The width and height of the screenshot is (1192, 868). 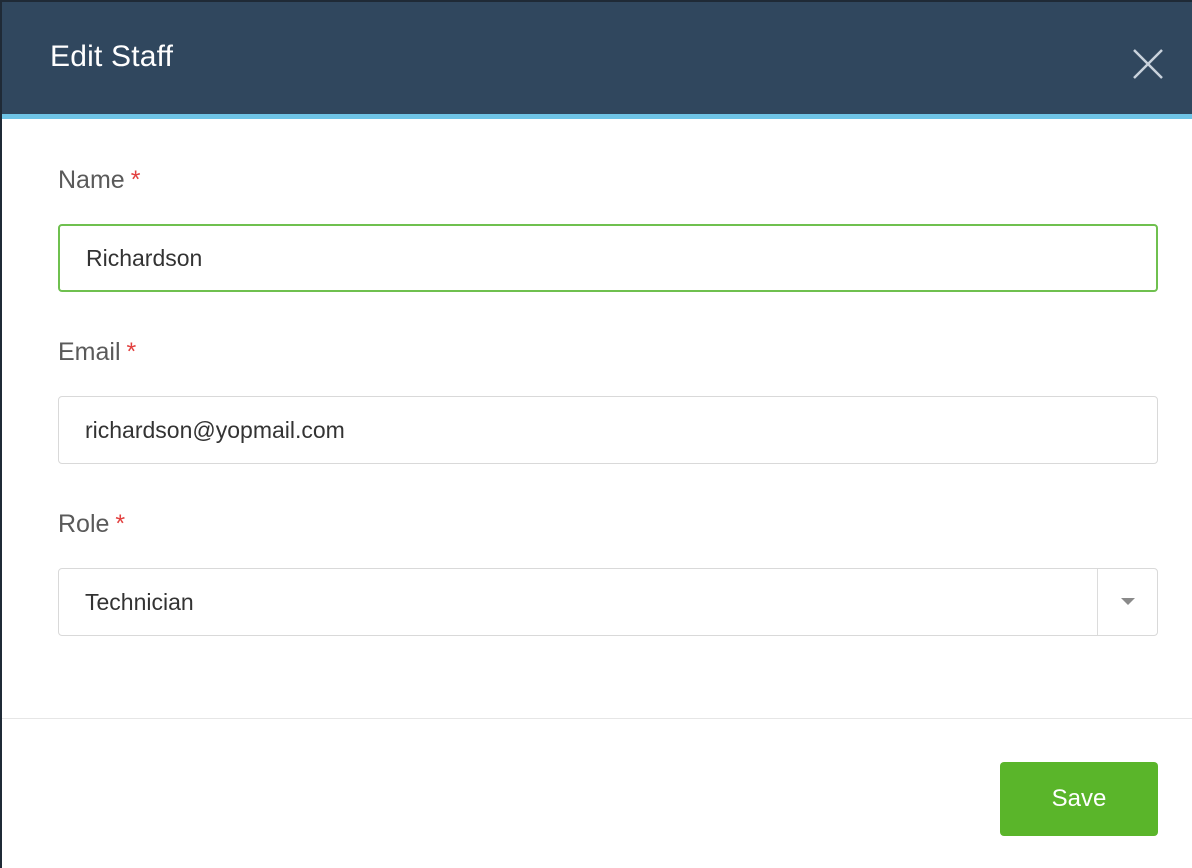 What do you see at coordinates (1079, 799) in the screenshot?
I see `save-button: Save` at bounding box center [1079, 799].